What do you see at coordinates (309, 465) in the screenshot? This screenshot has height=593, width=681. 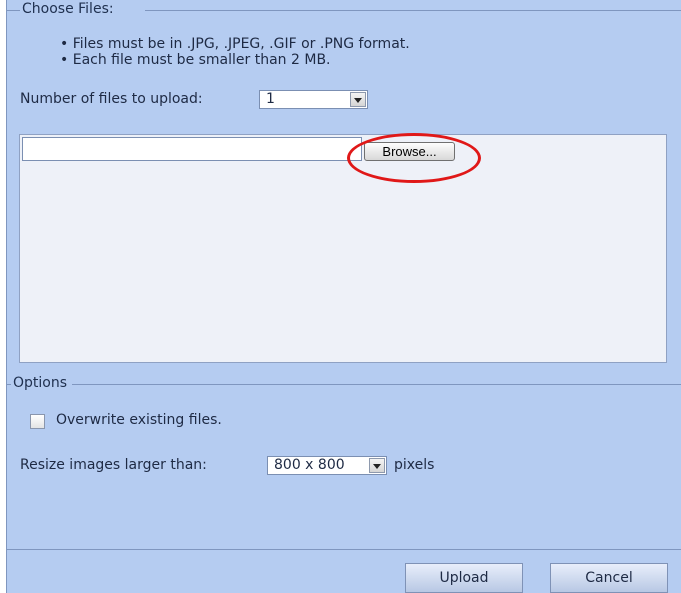 I see `resize-value: 800 x 800` at bounding box center [309, 465].